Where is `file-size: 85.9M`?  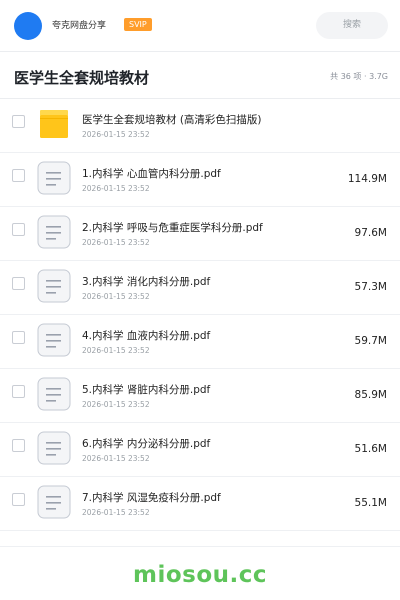 file-size: 85.9M is located at coordinates (370, 395).